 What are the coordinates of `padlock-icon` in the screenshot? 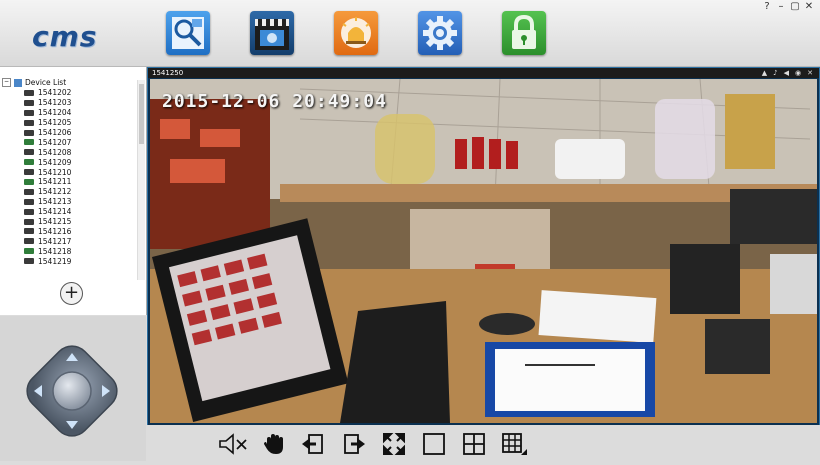 It's located at (524, 31).